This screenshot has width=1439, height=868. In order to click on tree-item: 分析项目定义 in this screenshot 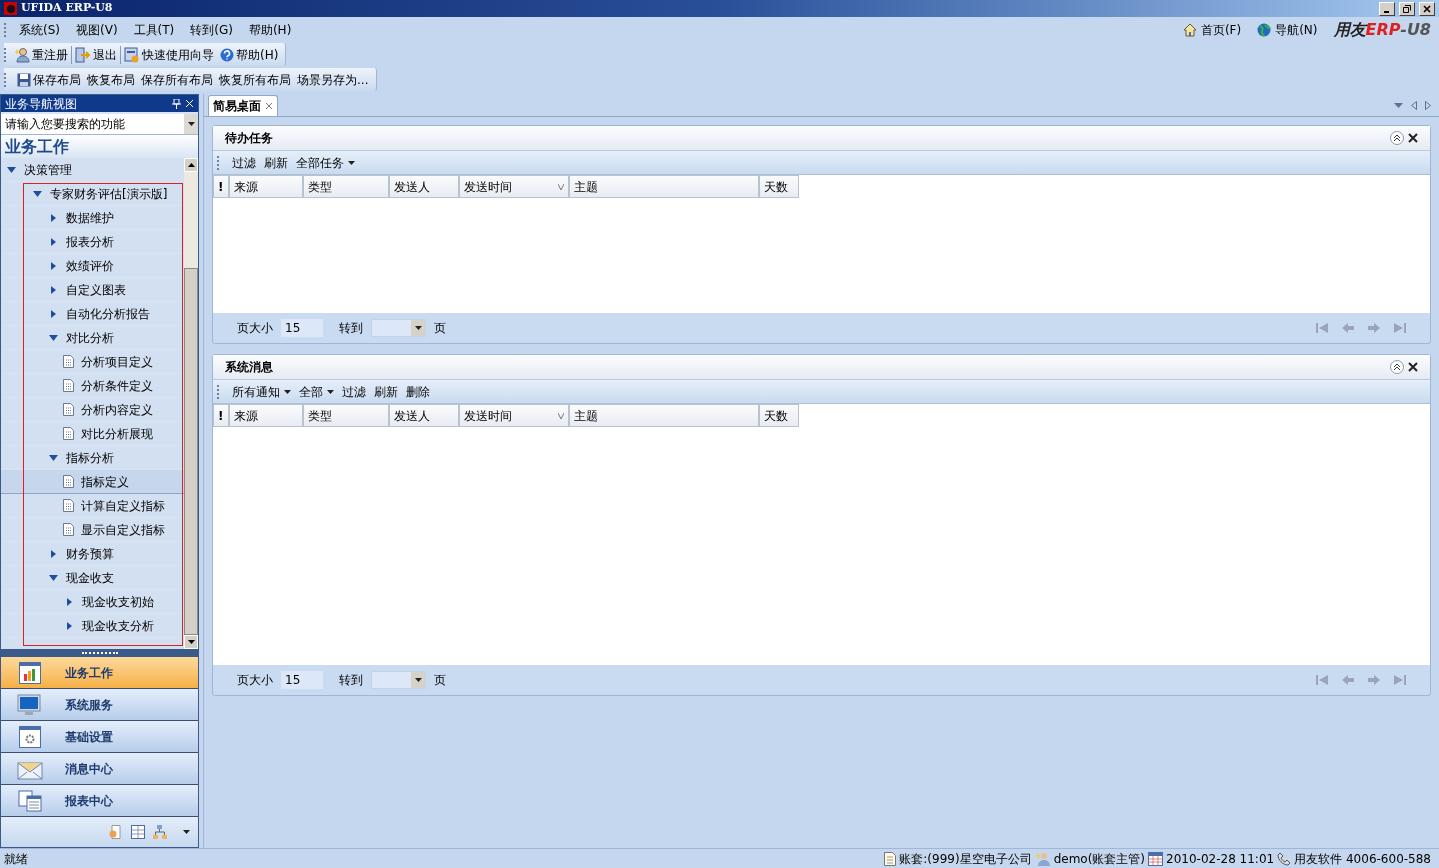, I will do `click(92, 362)`.